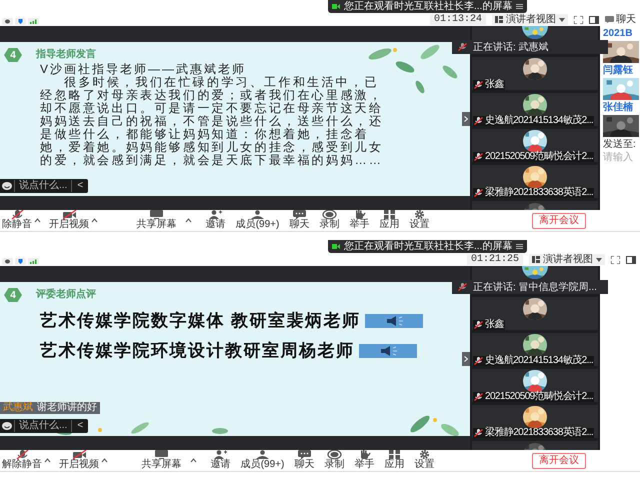 The image size is (640, 480). What do you see at coordinates (499, 19) in the screenshot?
I see `layout-icon` at bounding box center [499, 19].